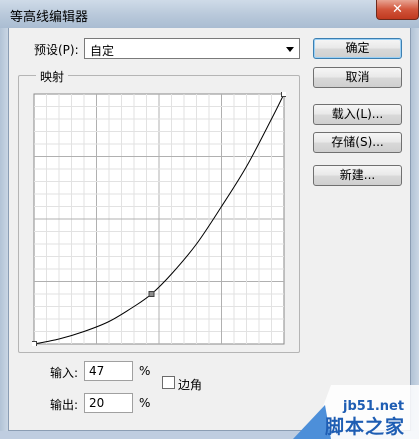  Describe the element at coordinates (52, 76) in the screenshot. I see `mapping-group-title: 映射` at that location.